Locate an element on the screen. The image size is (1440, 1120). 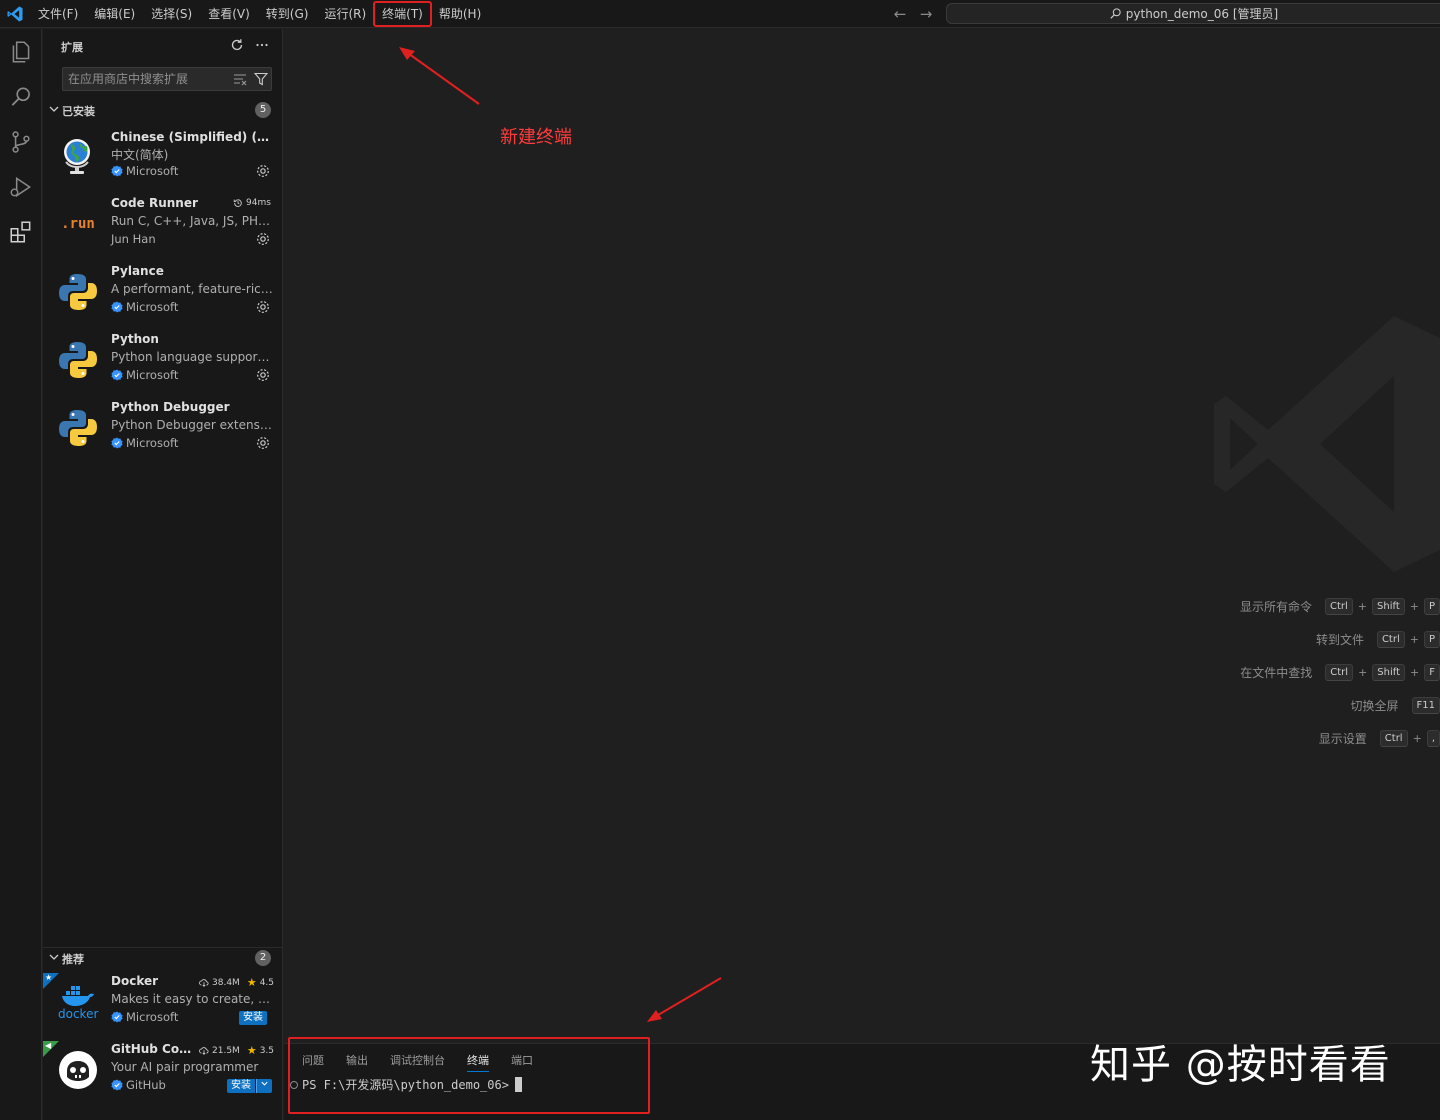
extension-stats: 21.5M ★ 3.5 is located at coordinates (236, 1050).